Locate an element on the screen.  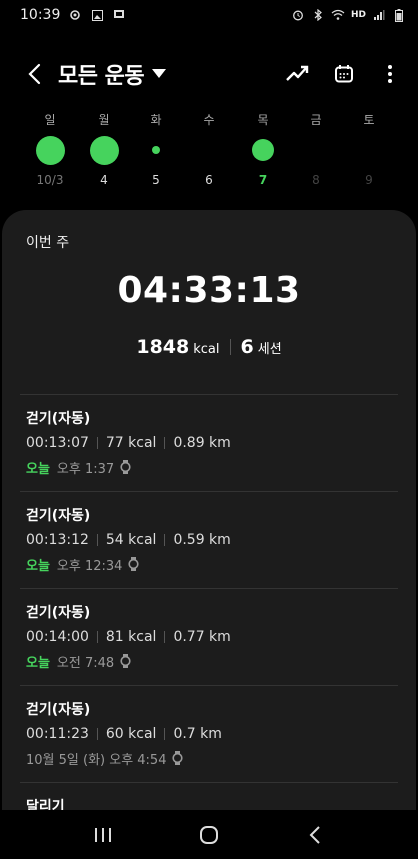
workout-distance: 0.77 km is located at coordinates (202, 637).